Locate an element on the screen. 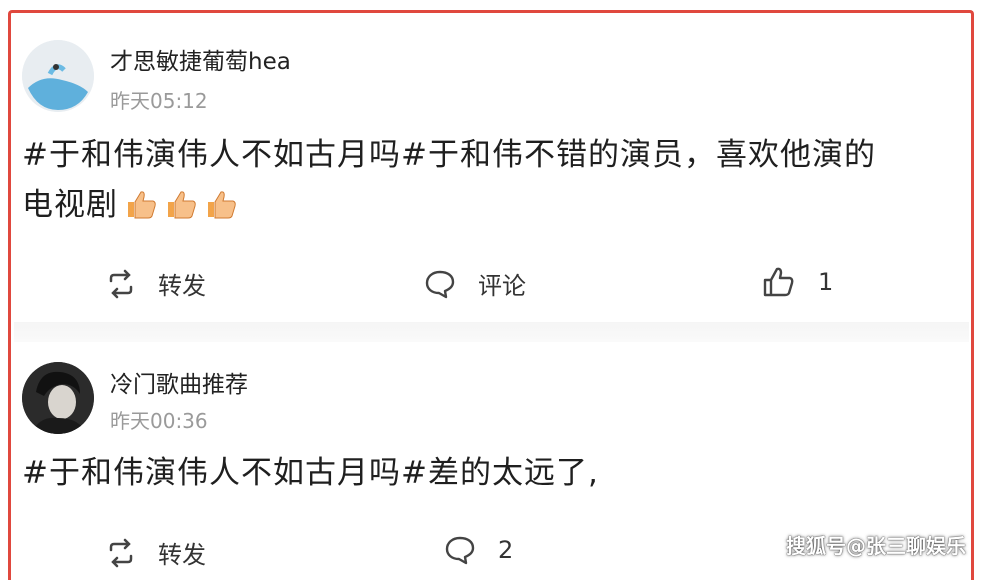  like-count: 1 is located at coordinates (826, 282).